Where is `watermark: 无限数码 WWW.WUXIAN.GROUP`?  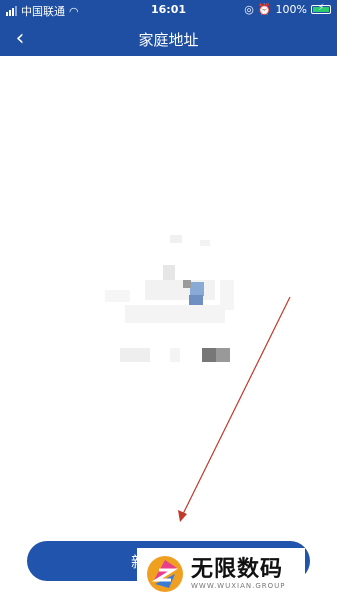 watermark: 无限数码 WWW.WUXIAN.GROUP is located at coordinates (221, 574).